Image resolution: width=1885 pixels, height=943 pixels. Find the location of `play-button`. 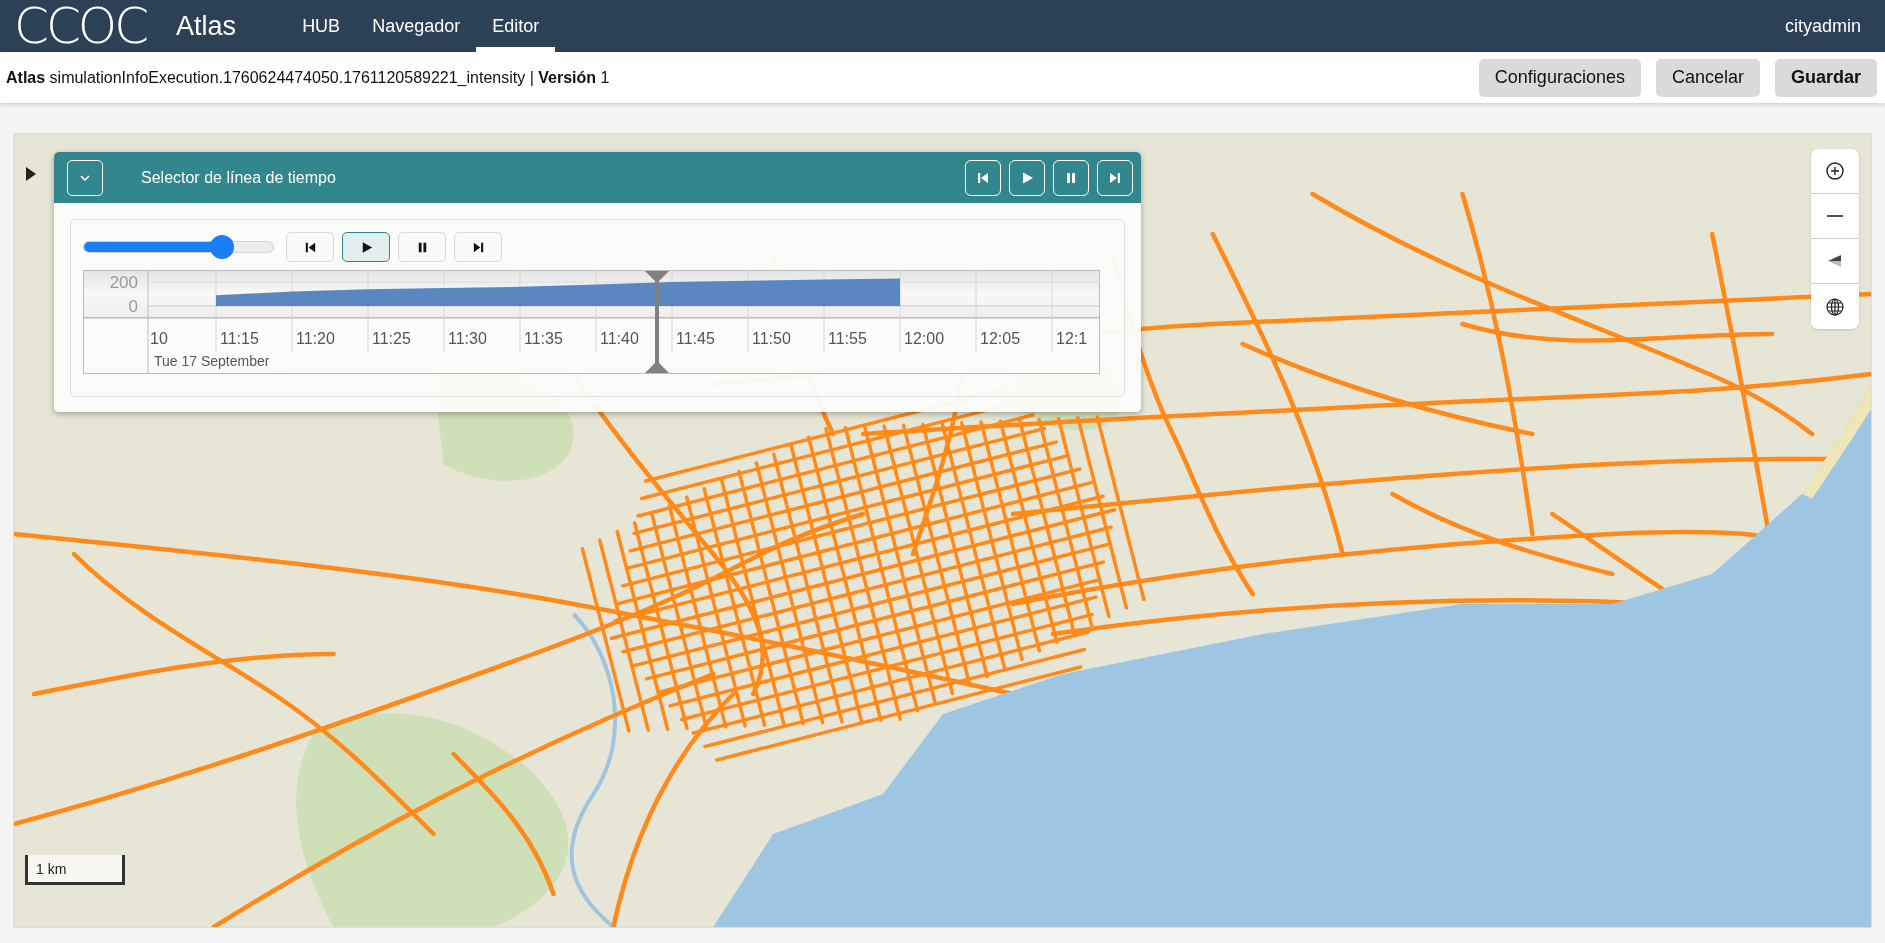

play-button is located at coordinates (366, 247).